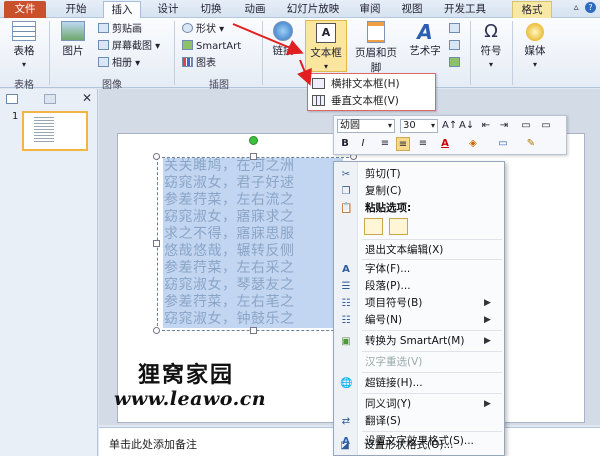  Describe the element at coordinates (318, 100) in the screenshot. I see `vertical-textbox-icon` at that location.